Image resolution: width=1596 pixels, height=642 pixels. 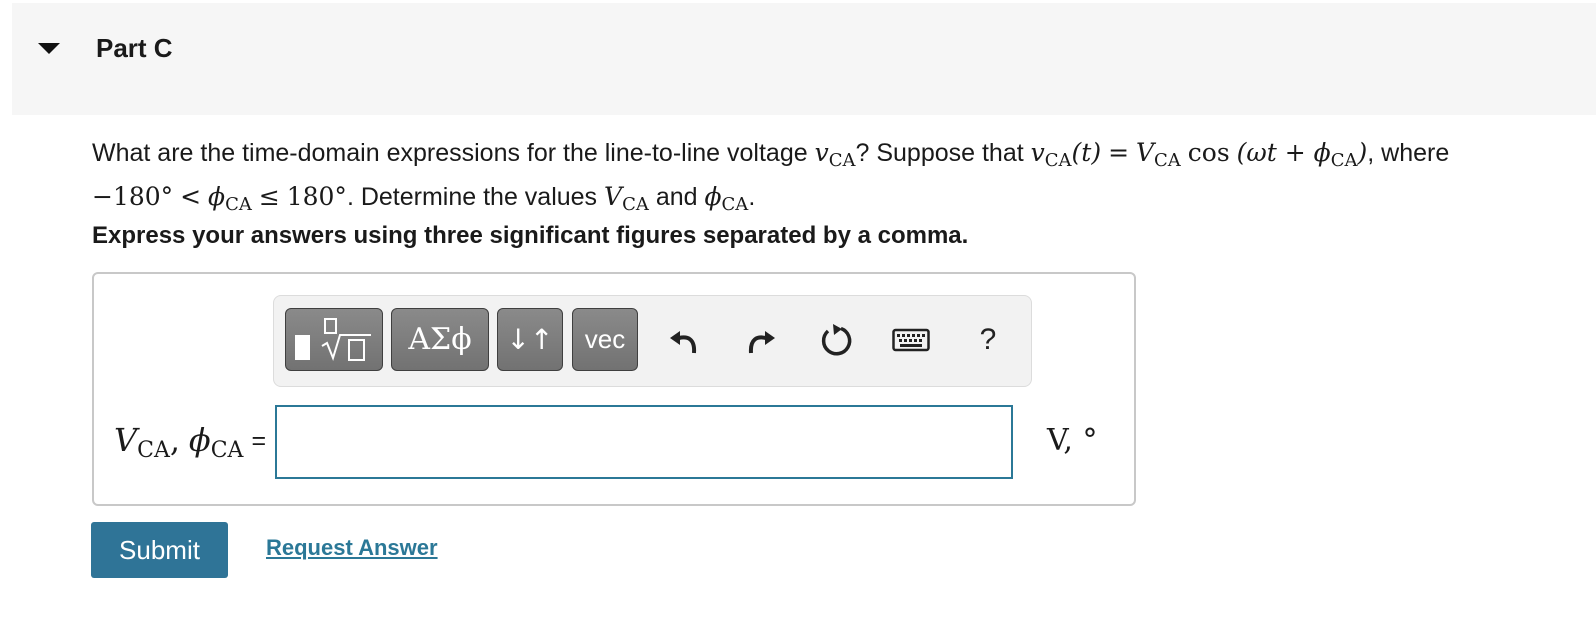 What do you see at coordinates (191, 196) in the screenshot?
I see `math-lt: <` at bounding box center [191, 196].